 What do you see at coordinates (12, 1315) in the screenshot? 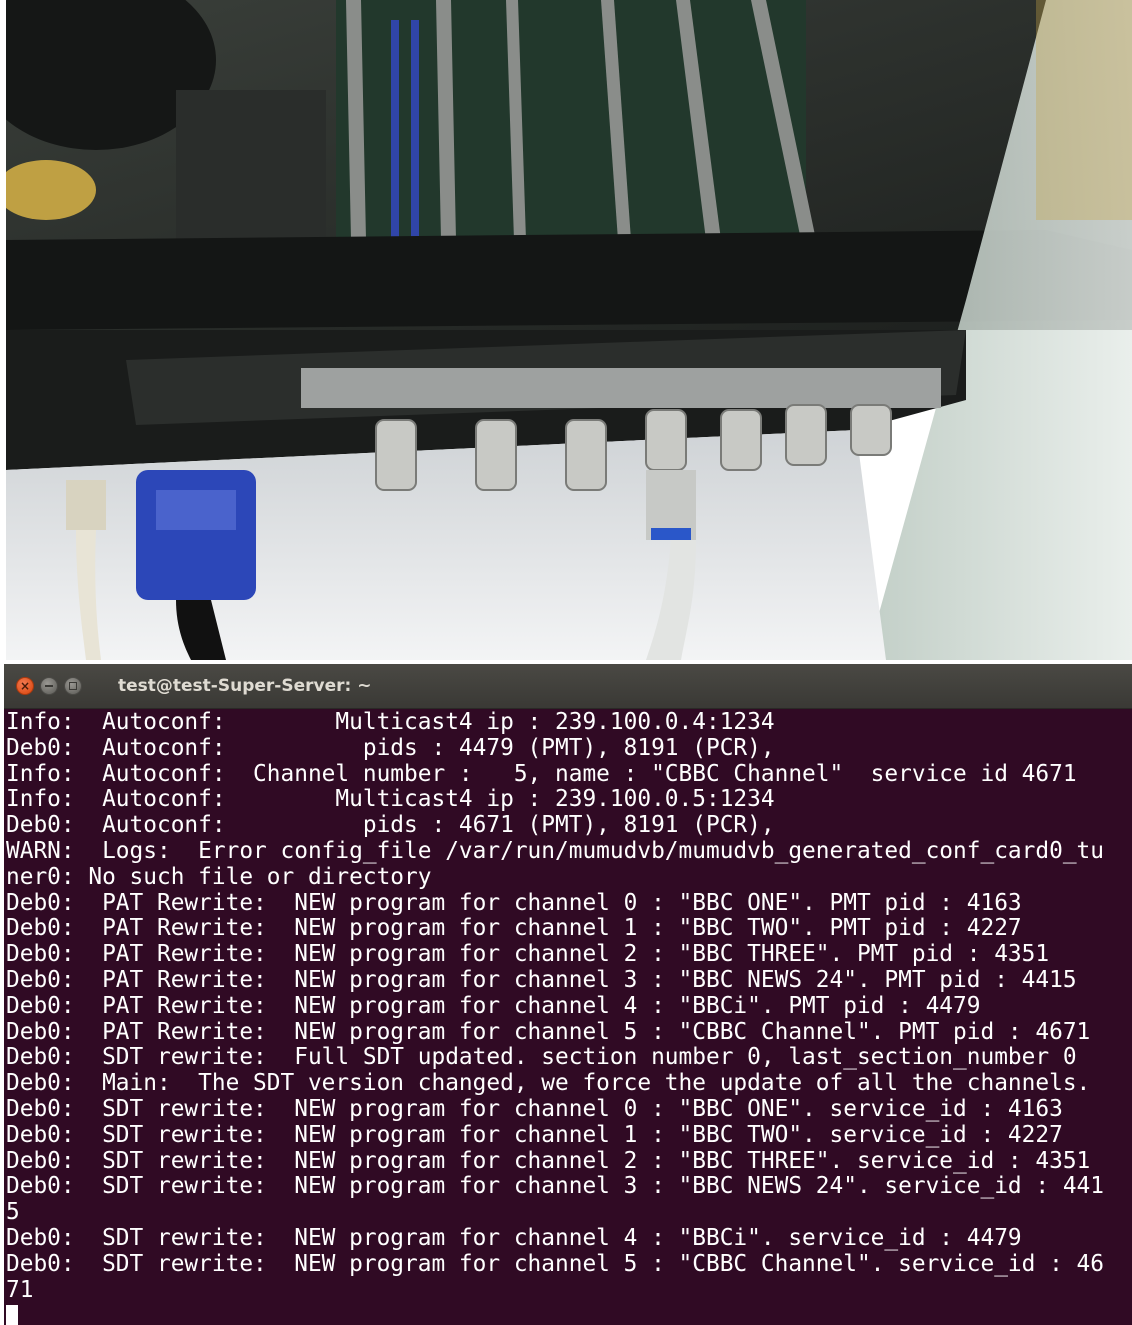
I see `text-cursor` at bounding box center [12, 1315].